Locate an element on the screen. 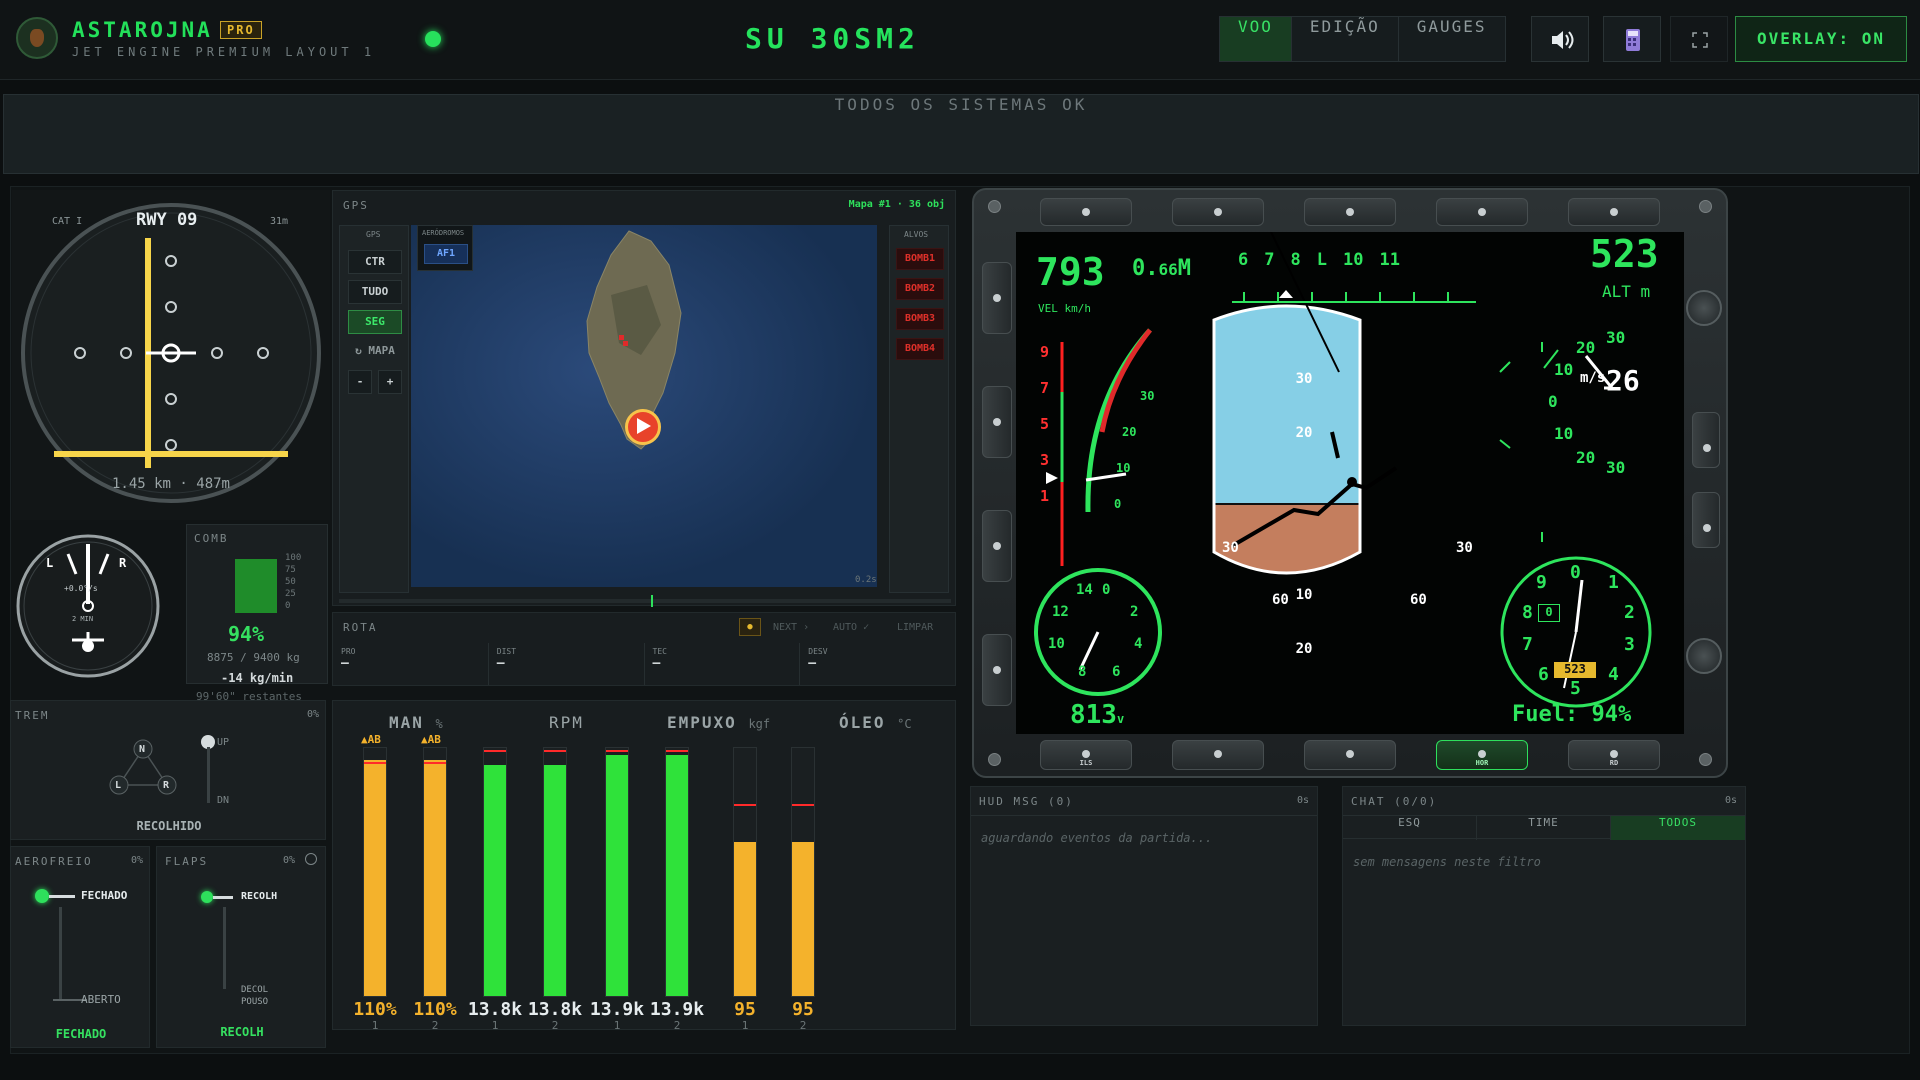 This screenshot has width=1920, height=1080. target-bomb4: BOMB4 is located at coordinates (920, 349).